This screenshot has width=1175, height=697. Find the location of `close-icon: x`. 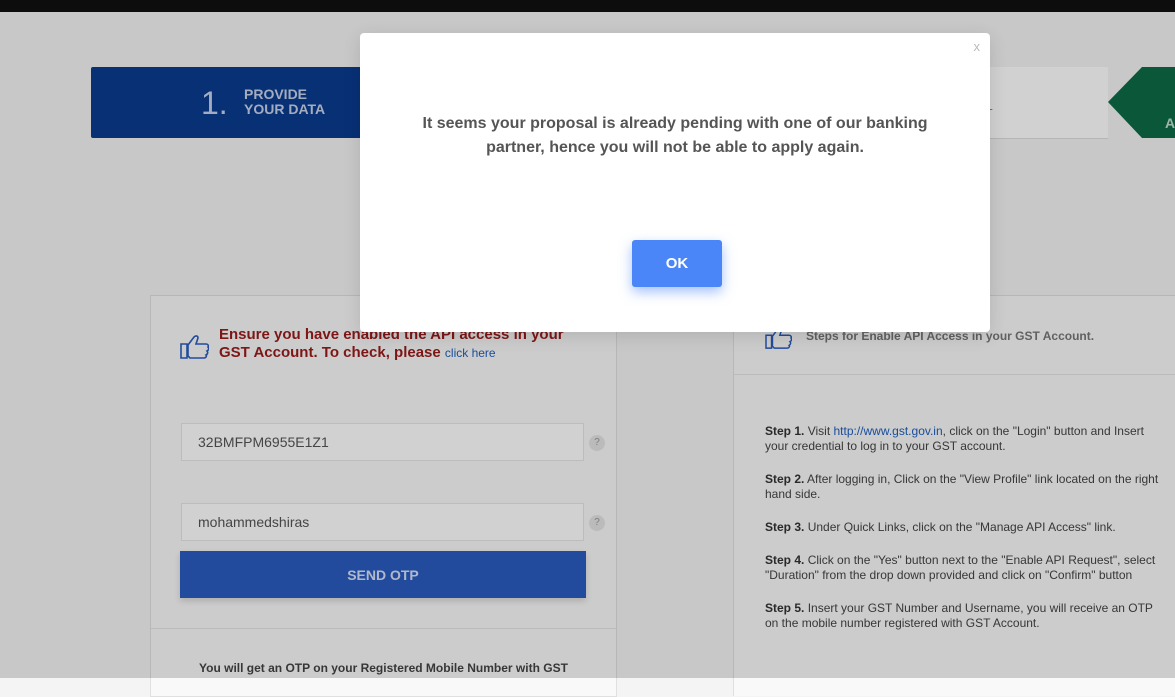

close-icon: x is located at coordinates (977, 46).